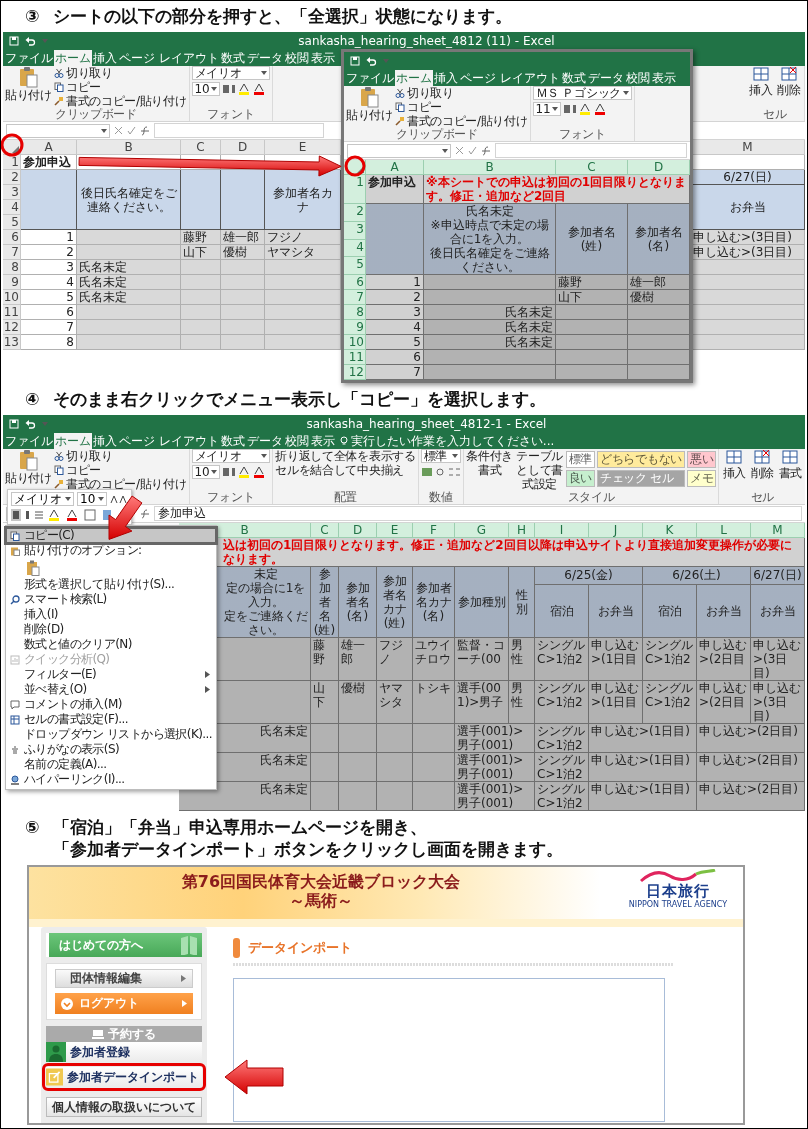 The width and height of the screenshot is (808, 1129). Describe the element at coordinates (111, 535) in the screenshot. I see `menu-item: コピー(C)` at that location.